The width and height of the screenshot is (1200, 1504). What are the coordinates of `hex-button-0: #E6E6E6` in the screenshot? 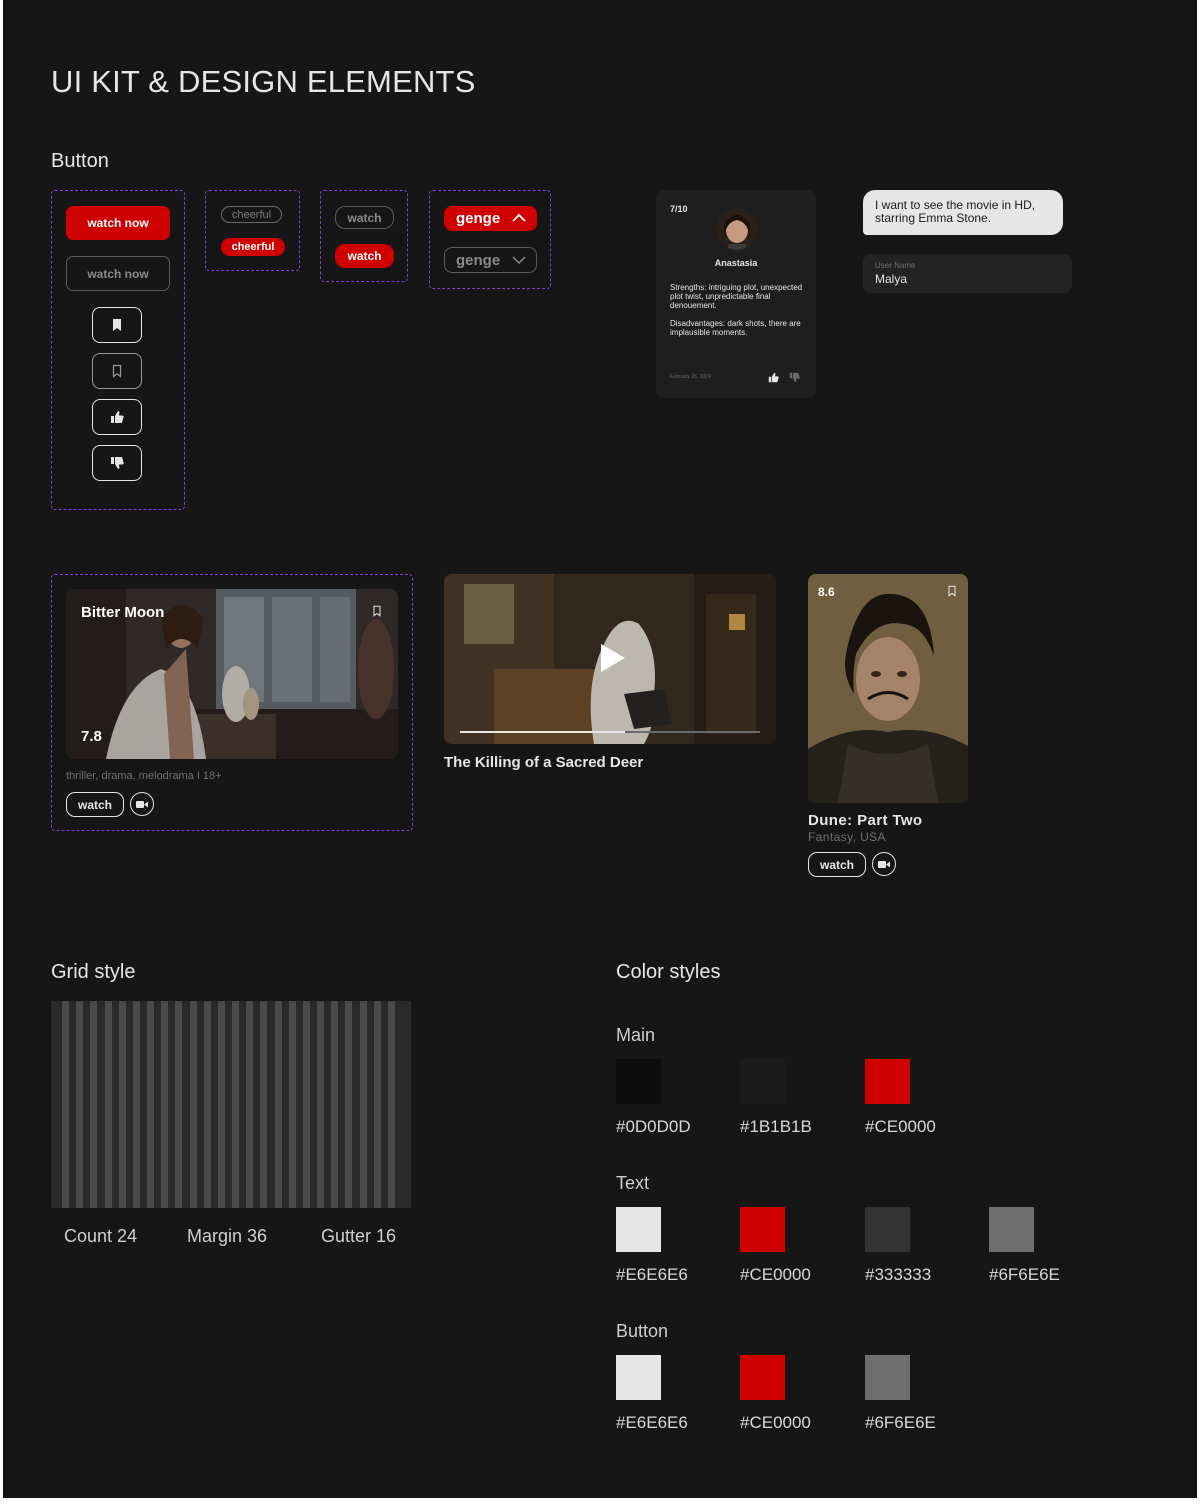 It's located at (652, 1422).